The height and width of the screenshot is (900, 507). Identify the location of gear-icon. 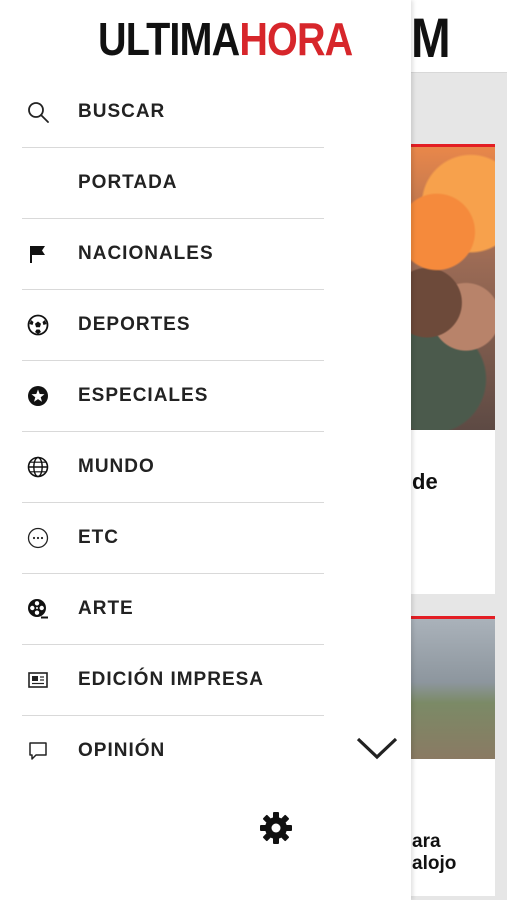
(276, 830).